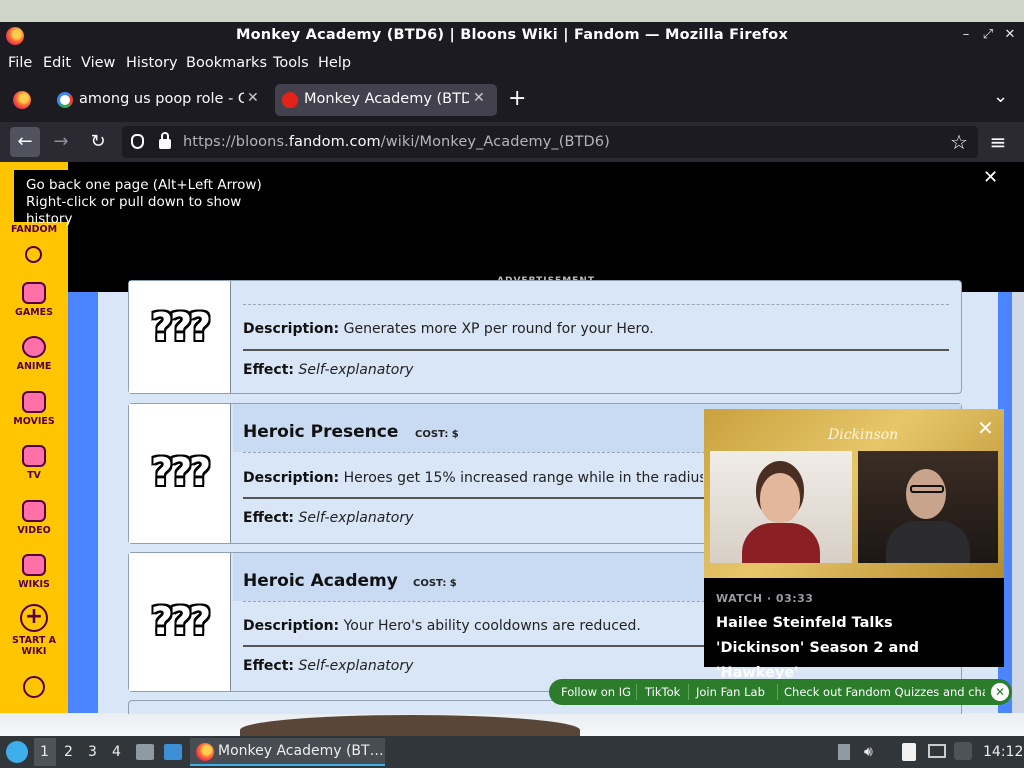  I want to click on quizzes-link: Check out Fandom Quizzes and cha, so click(884, 692).